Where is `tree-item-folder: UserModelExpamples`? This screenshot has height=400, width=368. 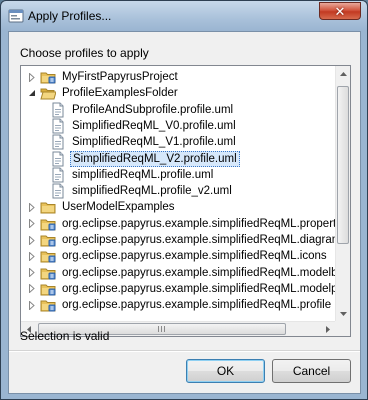
tree-item-folder: UserModelExpamples is located at coordinates (102, 207).